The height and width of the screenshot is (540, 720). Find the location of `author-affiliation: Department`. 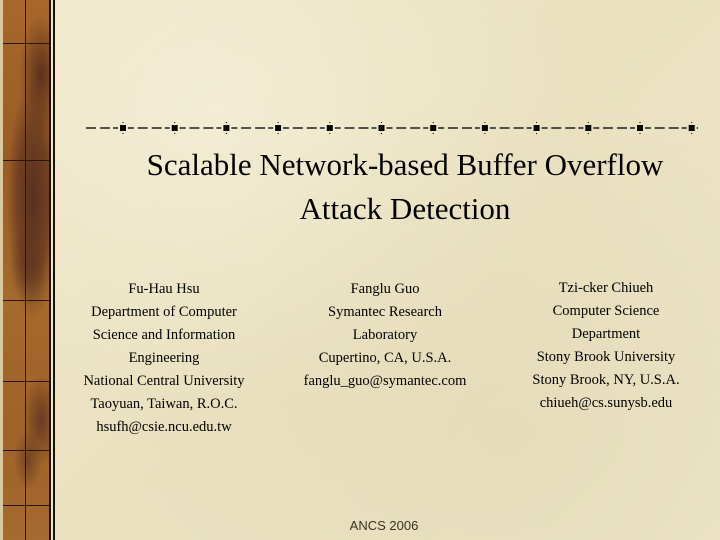

author-affiliation: Department is located at coordinates (606, 334).